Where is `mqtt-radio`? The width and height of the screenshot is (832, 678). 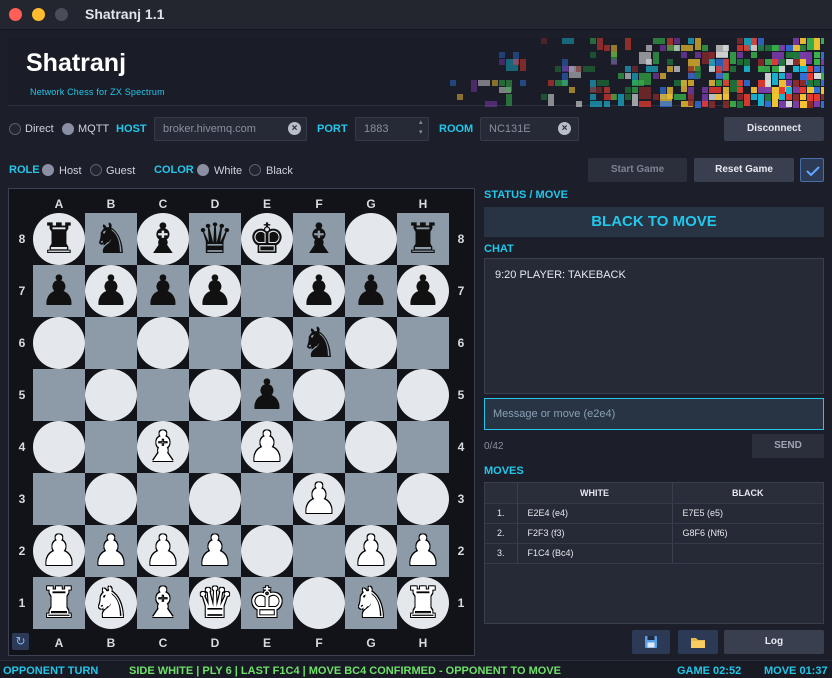
mqtt-radio is located at coordinates (68, 129).